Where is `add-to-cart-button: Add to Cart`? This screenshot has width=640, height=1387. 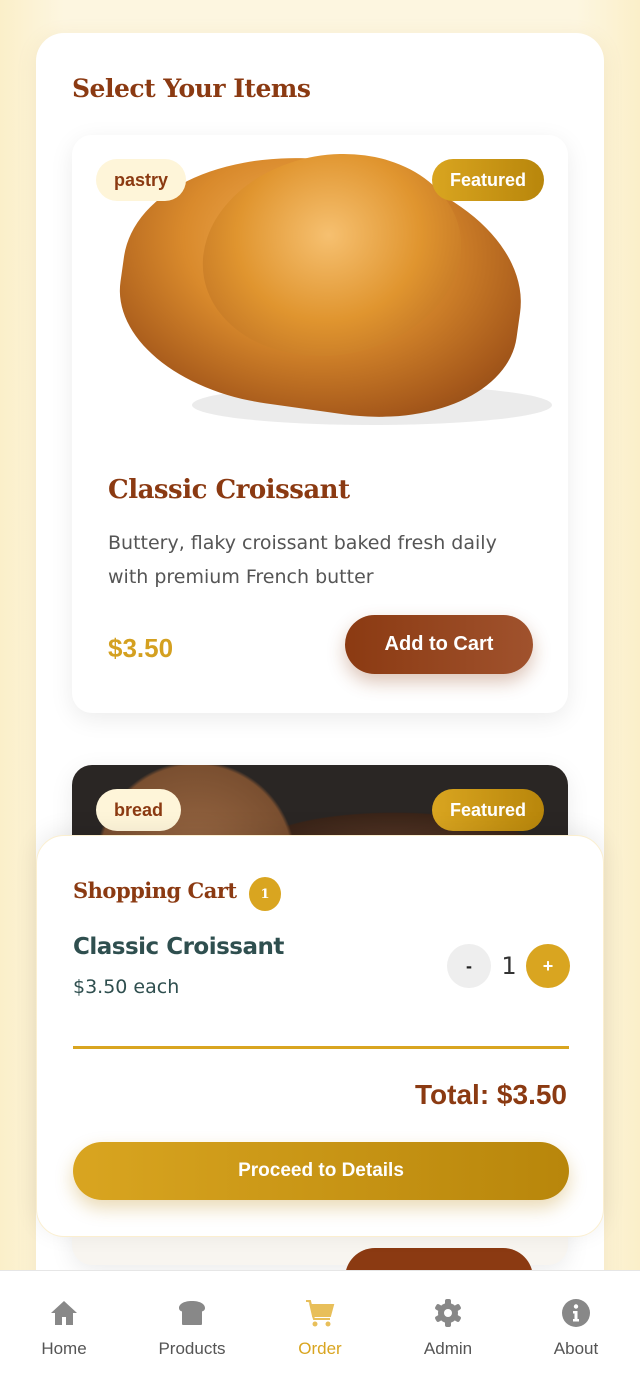
add-to-cart-button: Add to Cart is located at coordinates (439, 644).